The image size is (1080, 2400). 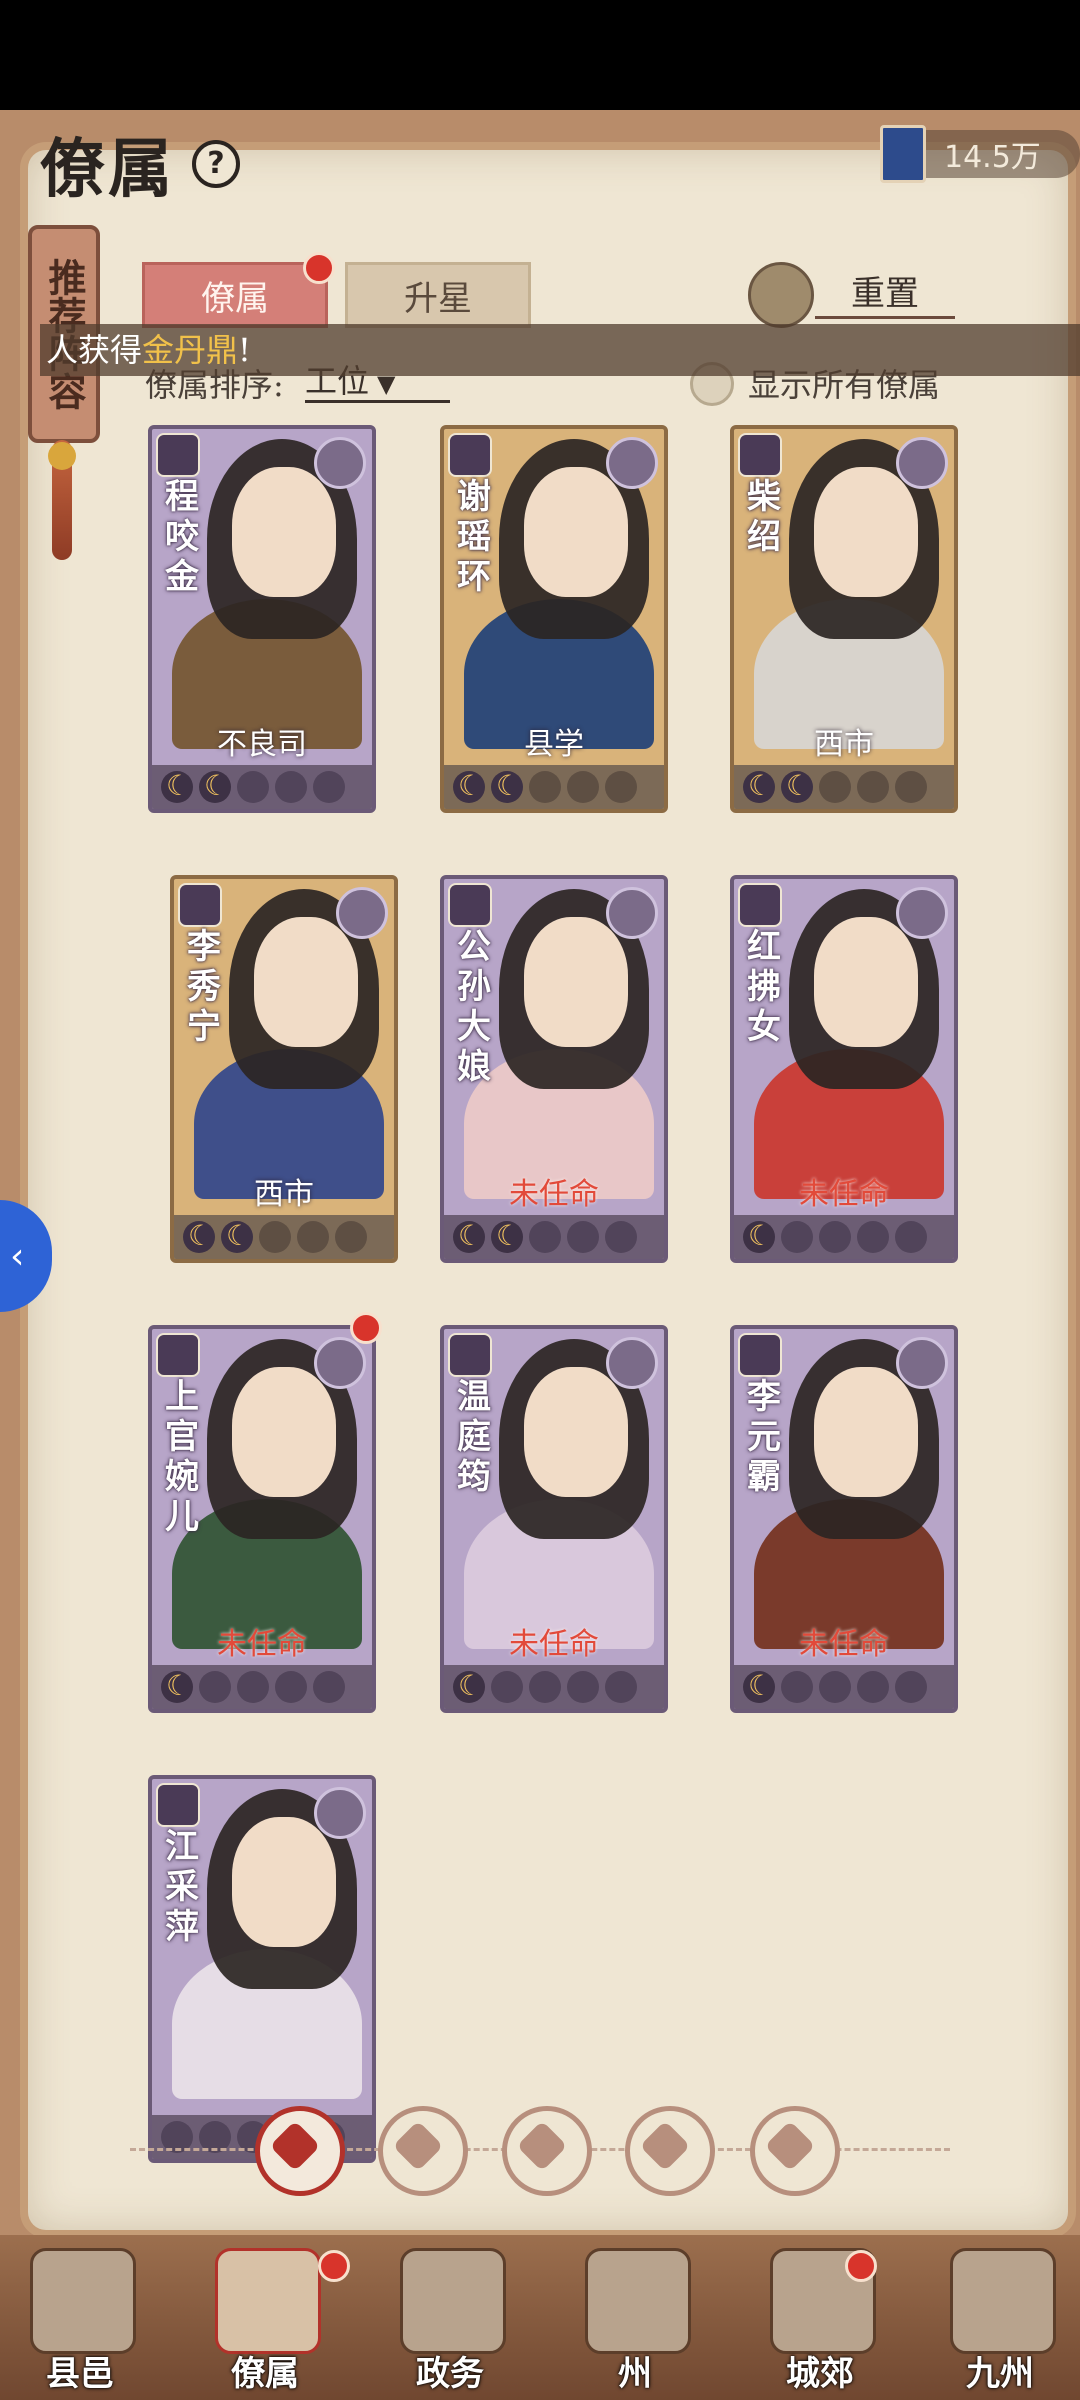 What do you see at coordinates (80, 2374) in the screenshot?
I see `nav-county-label: 县邑` at bounding box center [80, 2374].